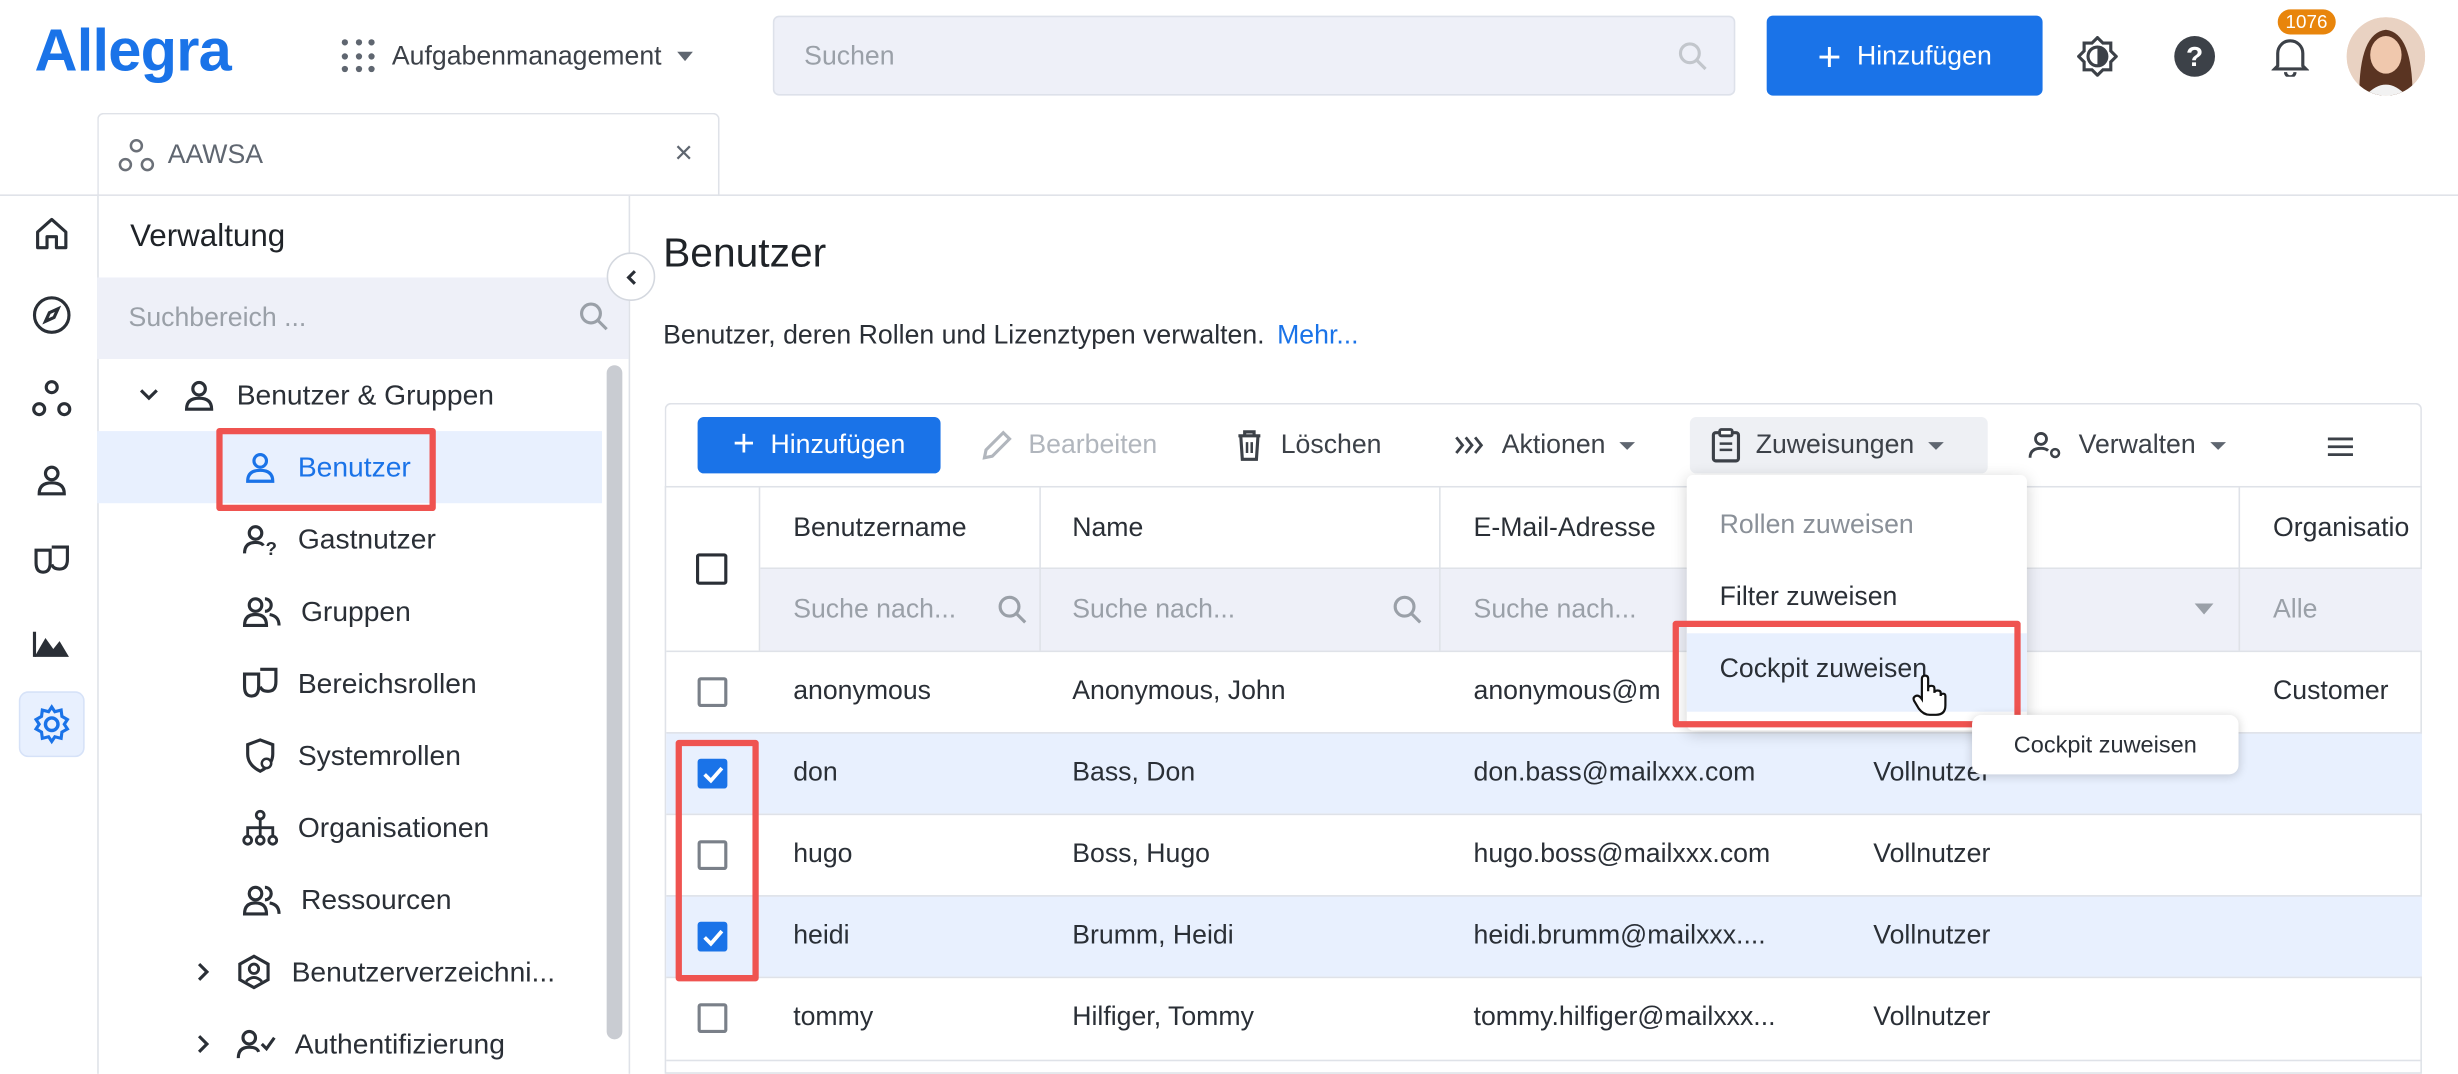 The width and height of the screenshot is (2458, 1074). What do you see at coordinates (631, 276) in the screenshot?
I see `collapse-sidebar-button` at bounding box center [631, 276].